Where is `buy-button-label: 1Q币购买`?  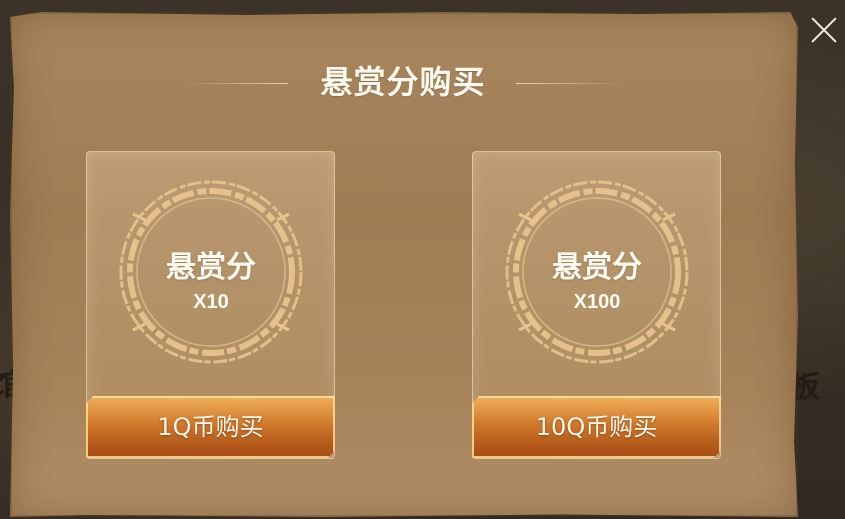
buy-button-label: 1Q币购买 is located at coordinates (210, 427).